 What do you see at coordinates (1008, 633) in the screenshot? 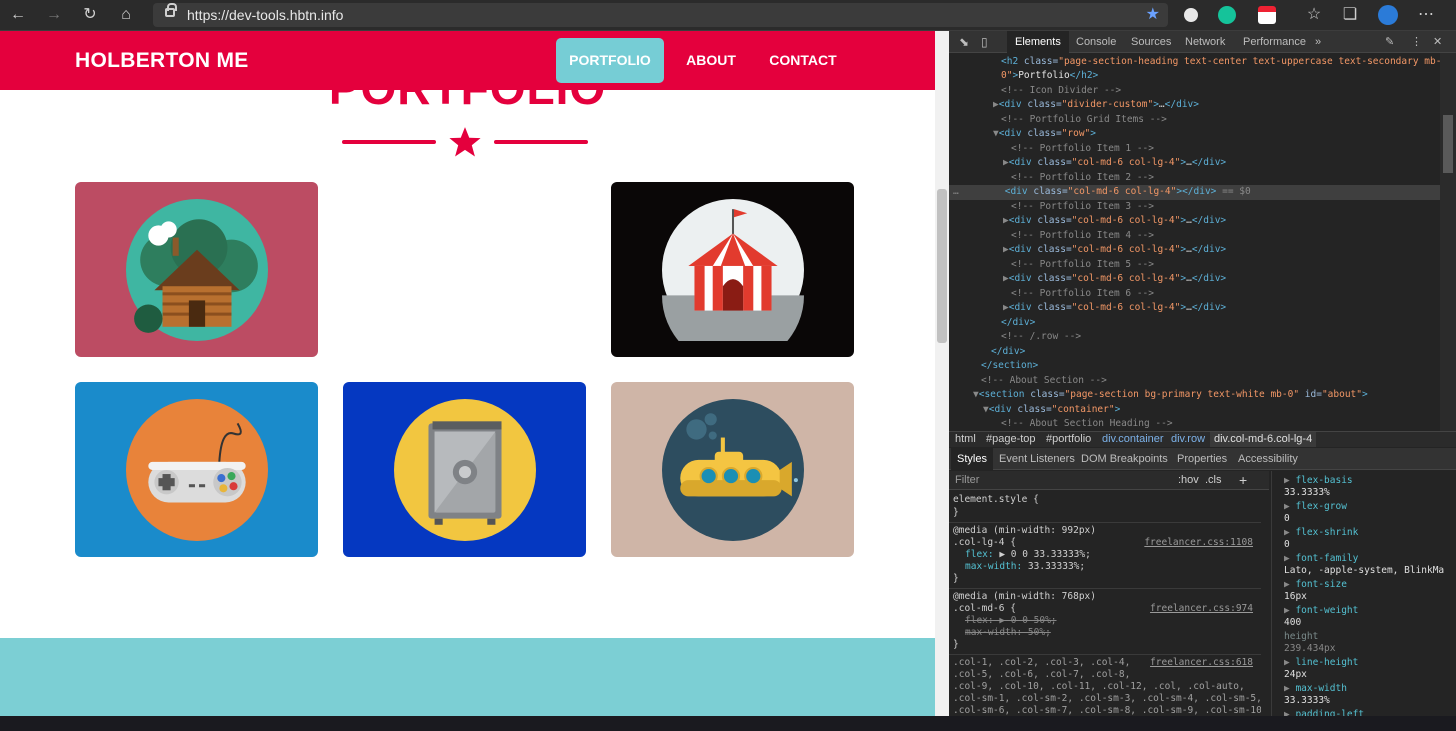
I see `style-declaration-overridden: max-width: 50%;` at bounding box center [1008, 633].